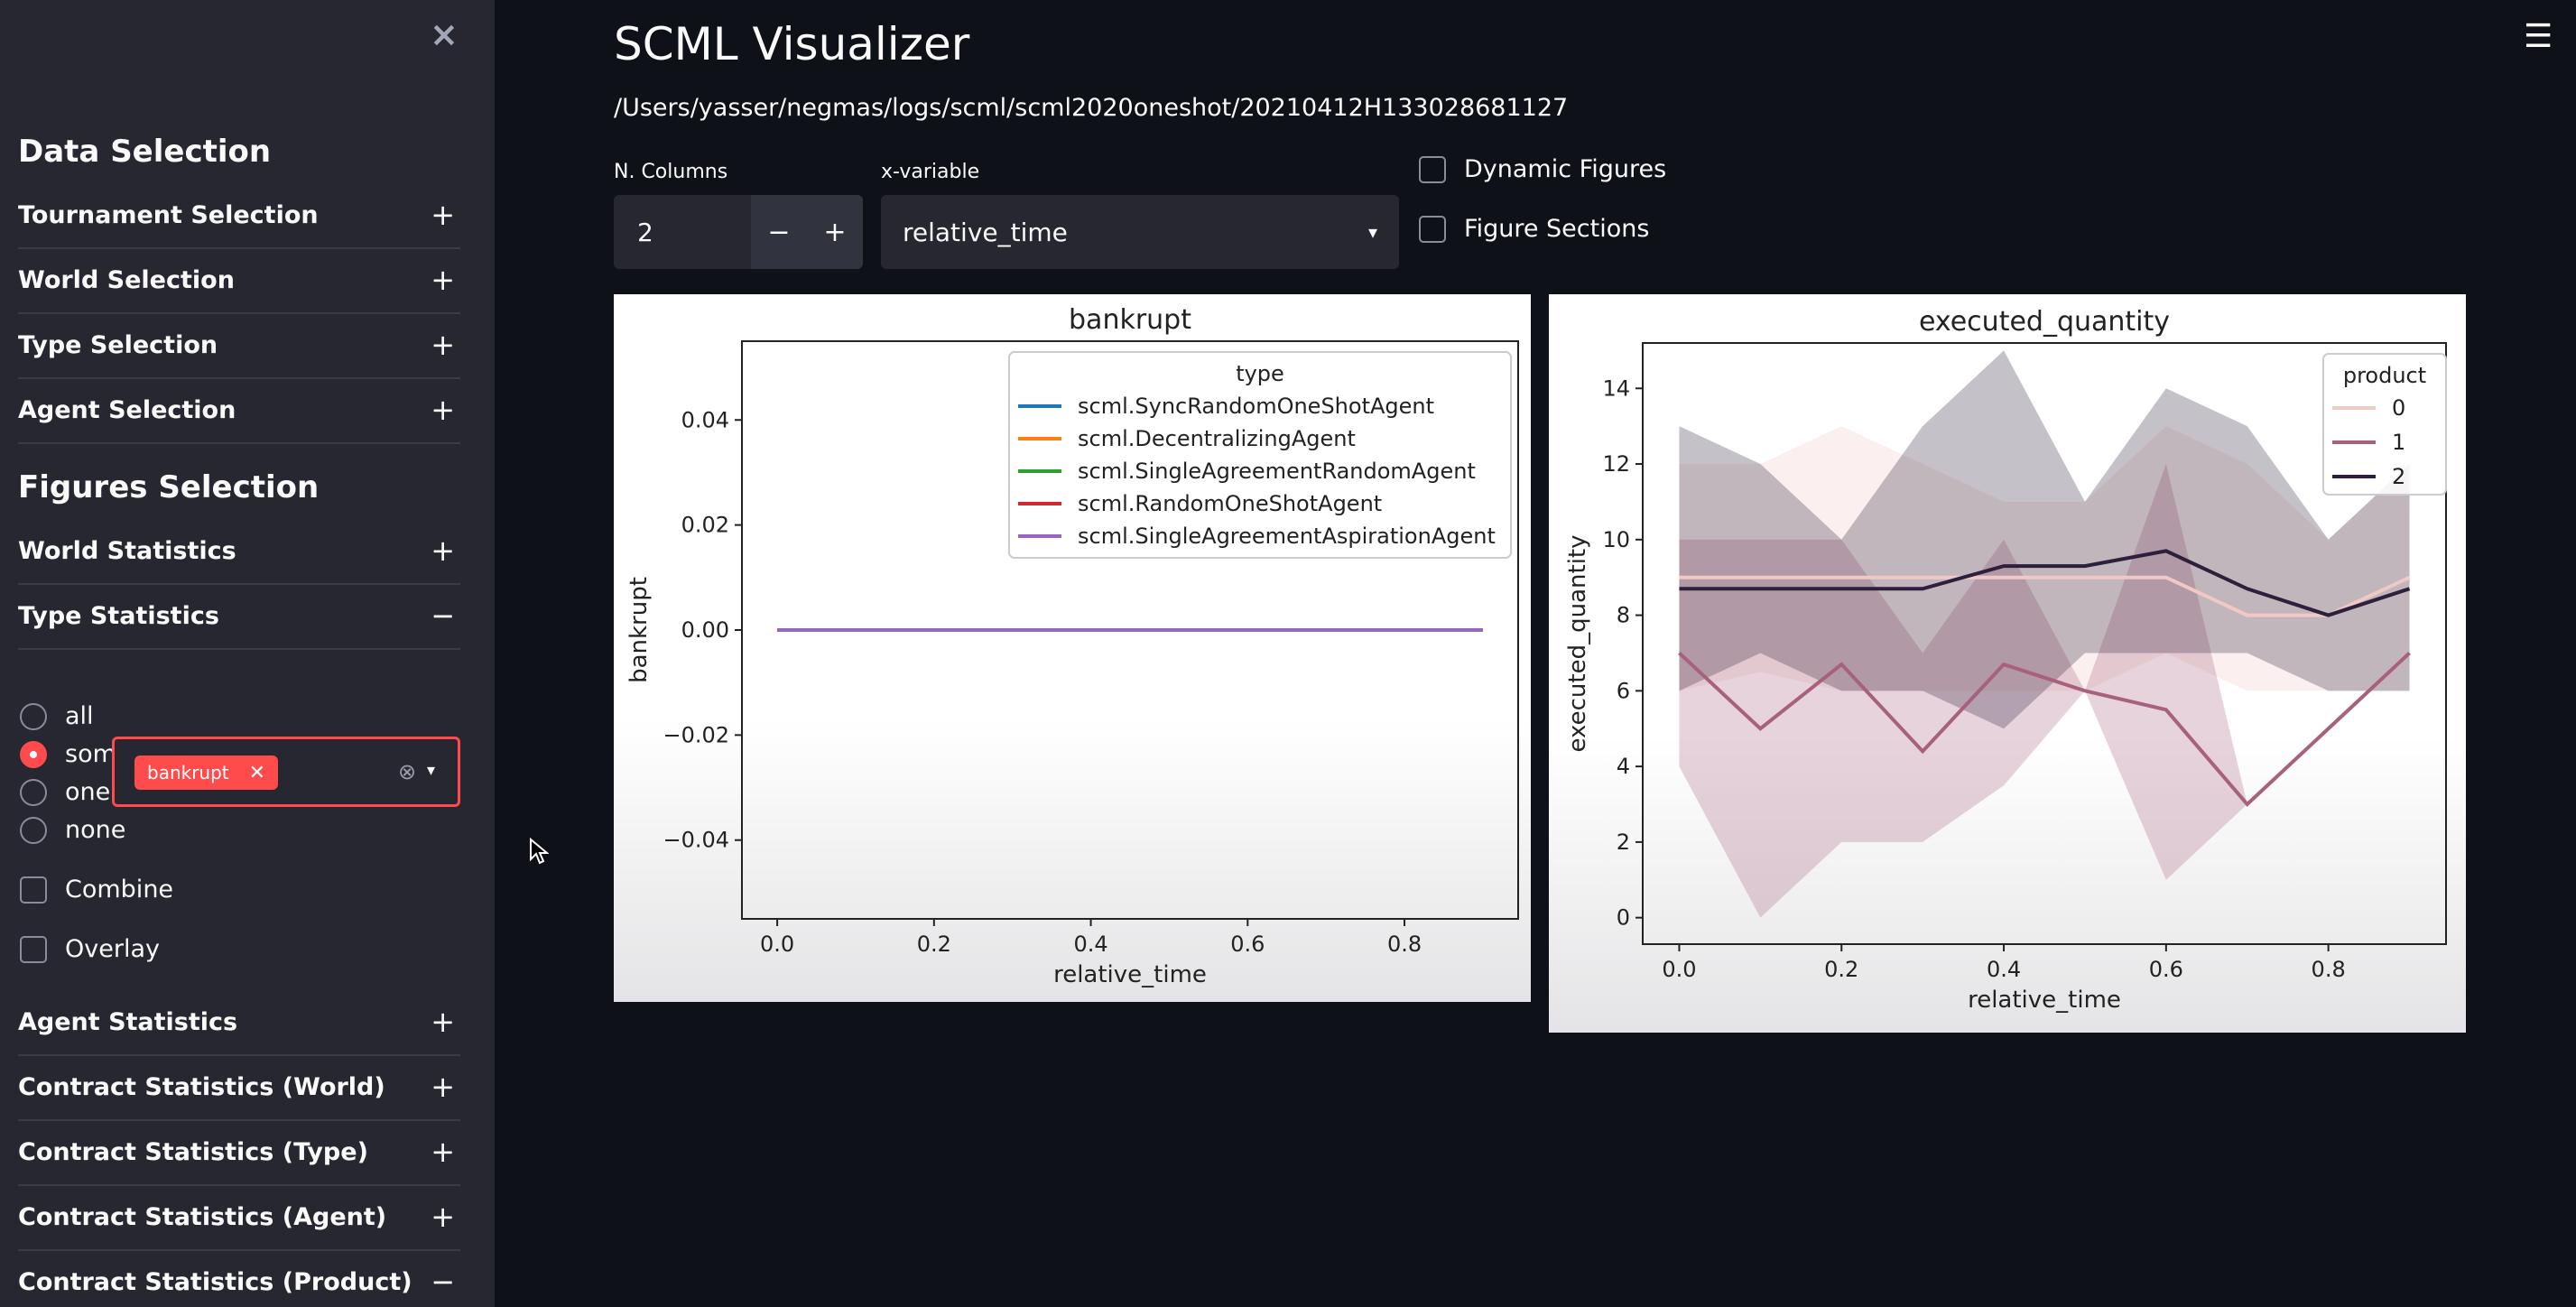 The image size is (2576, 1307). What do you see at coordinates (2166, 969) in the screenshot?
I see `x-tick-label: 0.6` at bounding box center [2166, 969].